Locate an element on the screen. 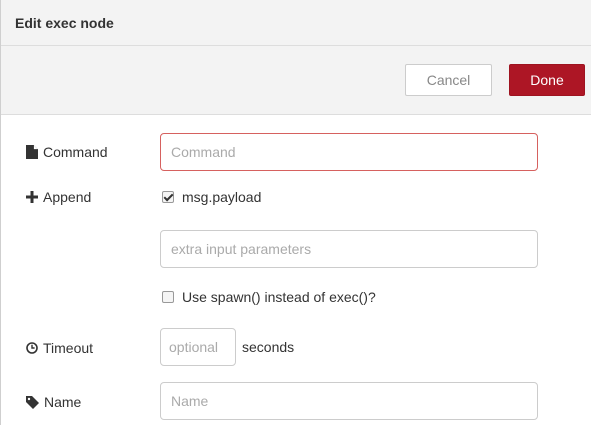 This screenshot has height=425, width=591. append-payload-option: msg.payload is located at coordinates (211, 197).